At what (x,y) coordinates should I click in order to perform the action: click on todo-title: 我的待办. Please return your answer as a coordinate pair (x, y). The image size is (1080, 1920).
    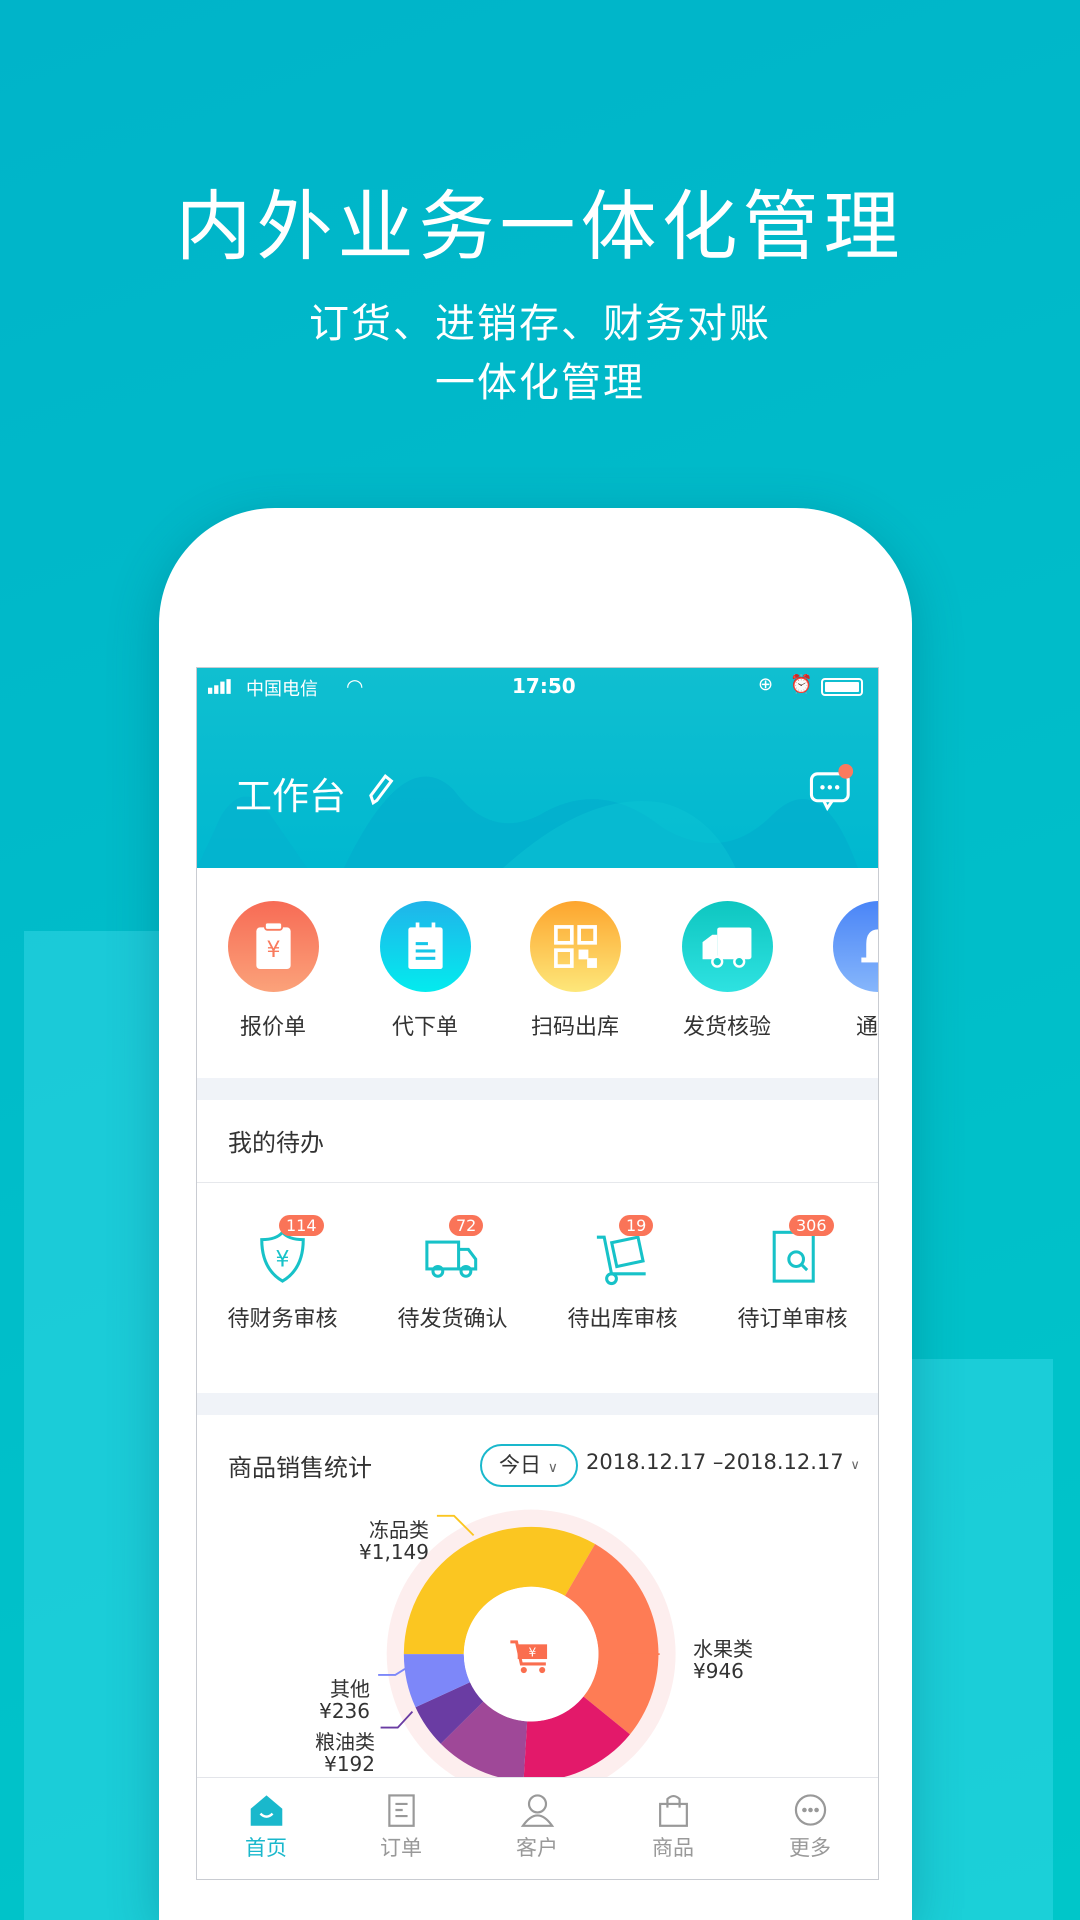
    Looking at the image, I should click on (276, 1143).